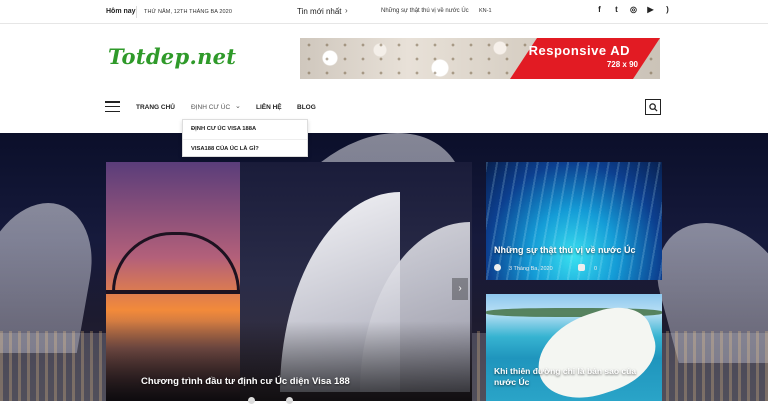 The image size is (768, 404). I want to click on social-links: f t ◎ ▶ ), so click(633, 9).